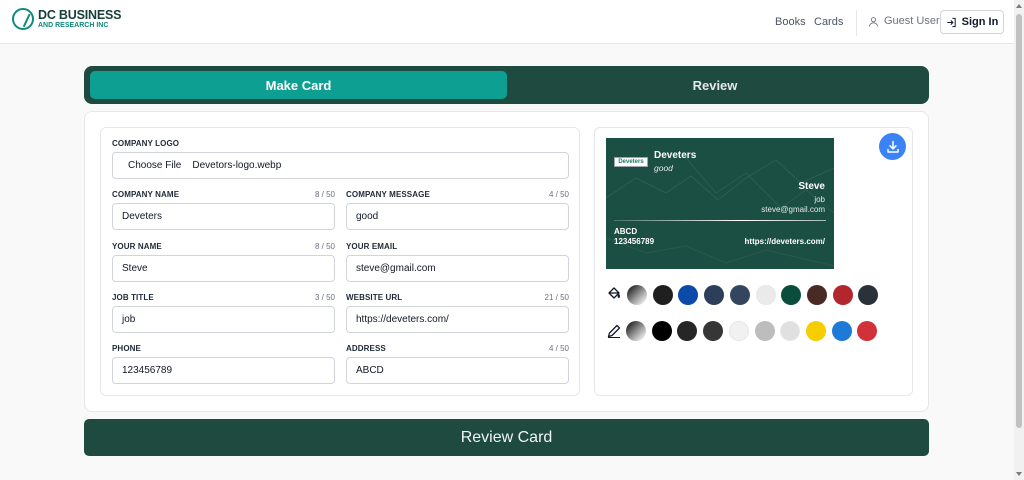 Image resolution: width=1024 pixels, height=480 pixels. I want to click on download-icon, so click(892, 146).